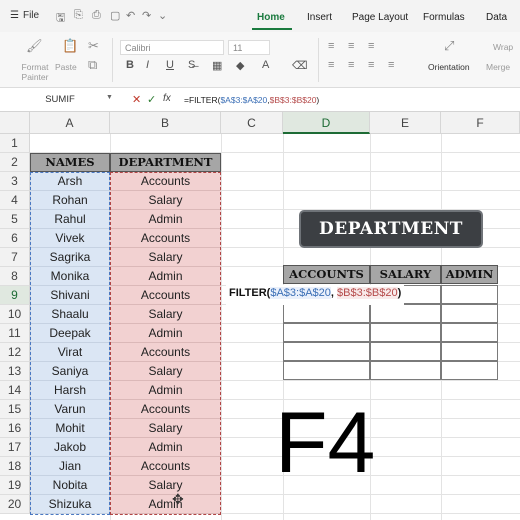 The height and width of the screenshot is (520, 520). I want to click on row-header-5: 5, so click(15, 219).